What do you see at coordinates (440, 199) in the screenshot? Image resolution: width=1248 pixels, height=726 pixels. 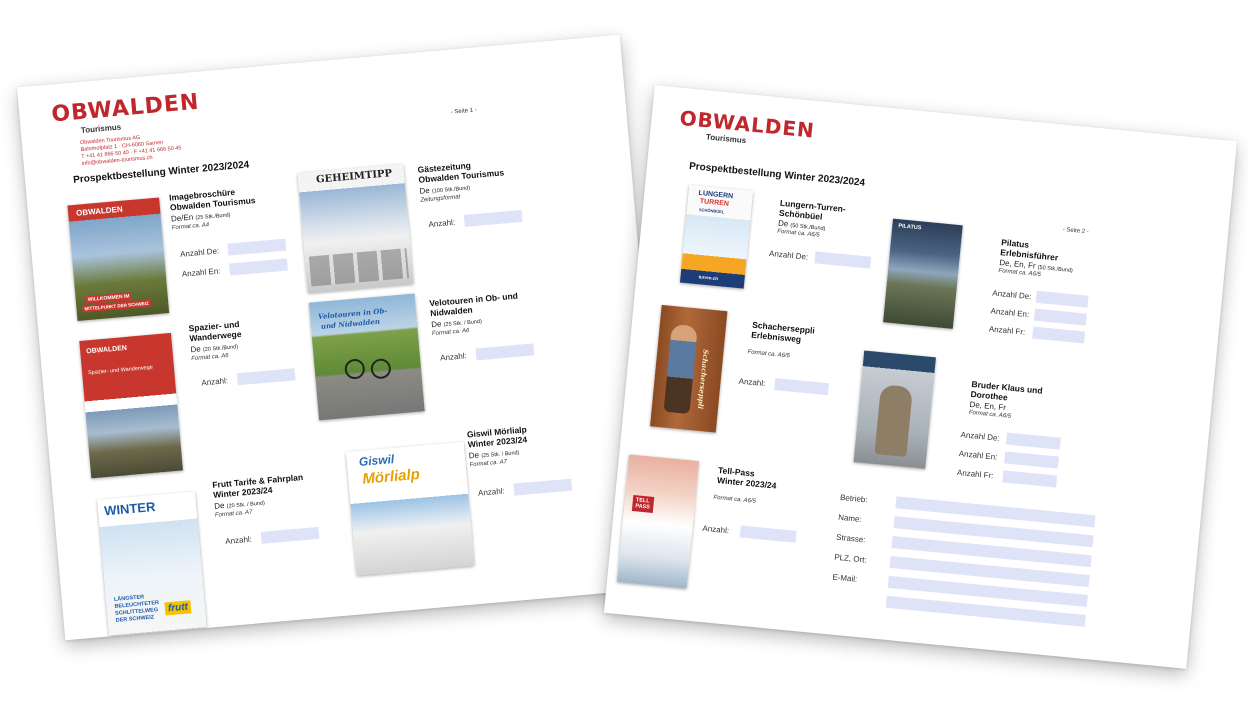 I see `item-format: Zeitungsformat` at bounding box center [440, 199].